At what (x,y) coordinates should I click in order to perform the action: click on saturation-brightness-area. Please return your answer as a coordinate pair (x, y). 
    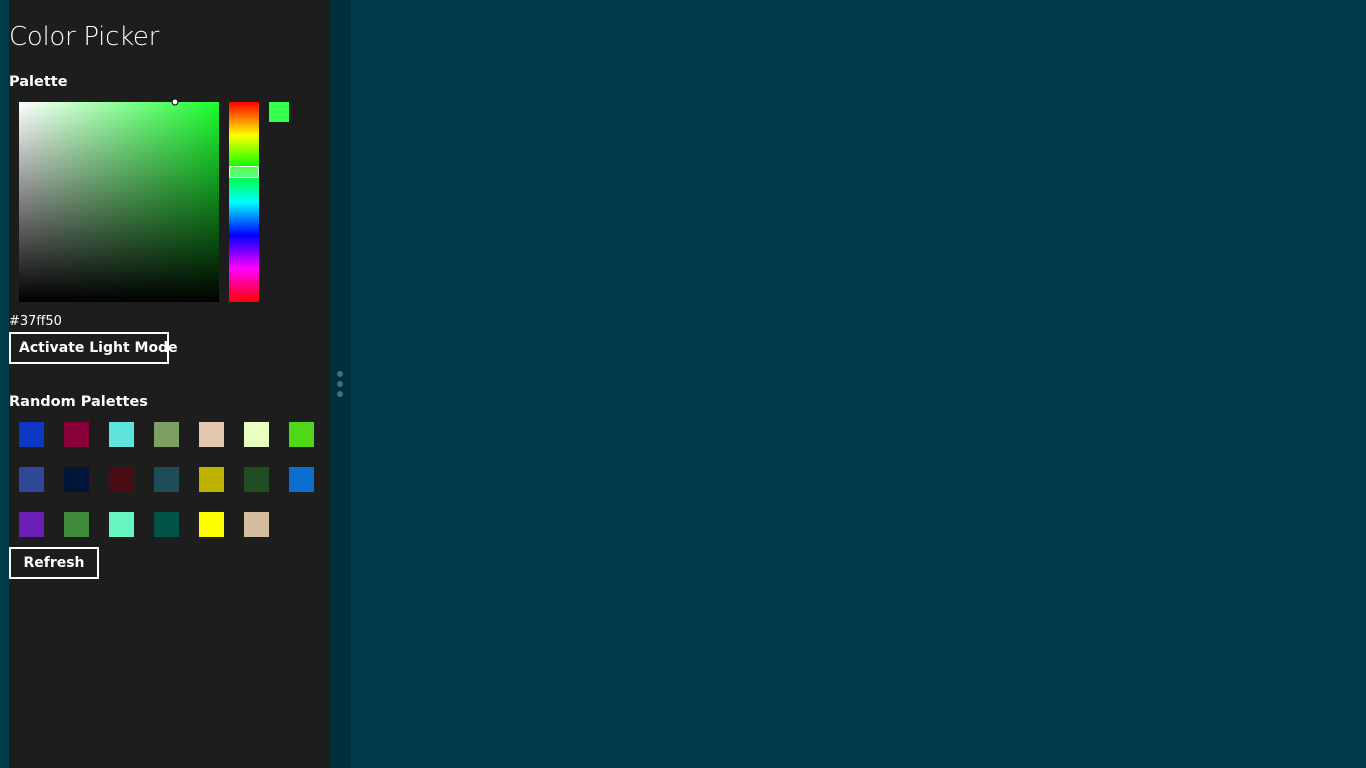
    Looking at the image, I should click on (119, 200).